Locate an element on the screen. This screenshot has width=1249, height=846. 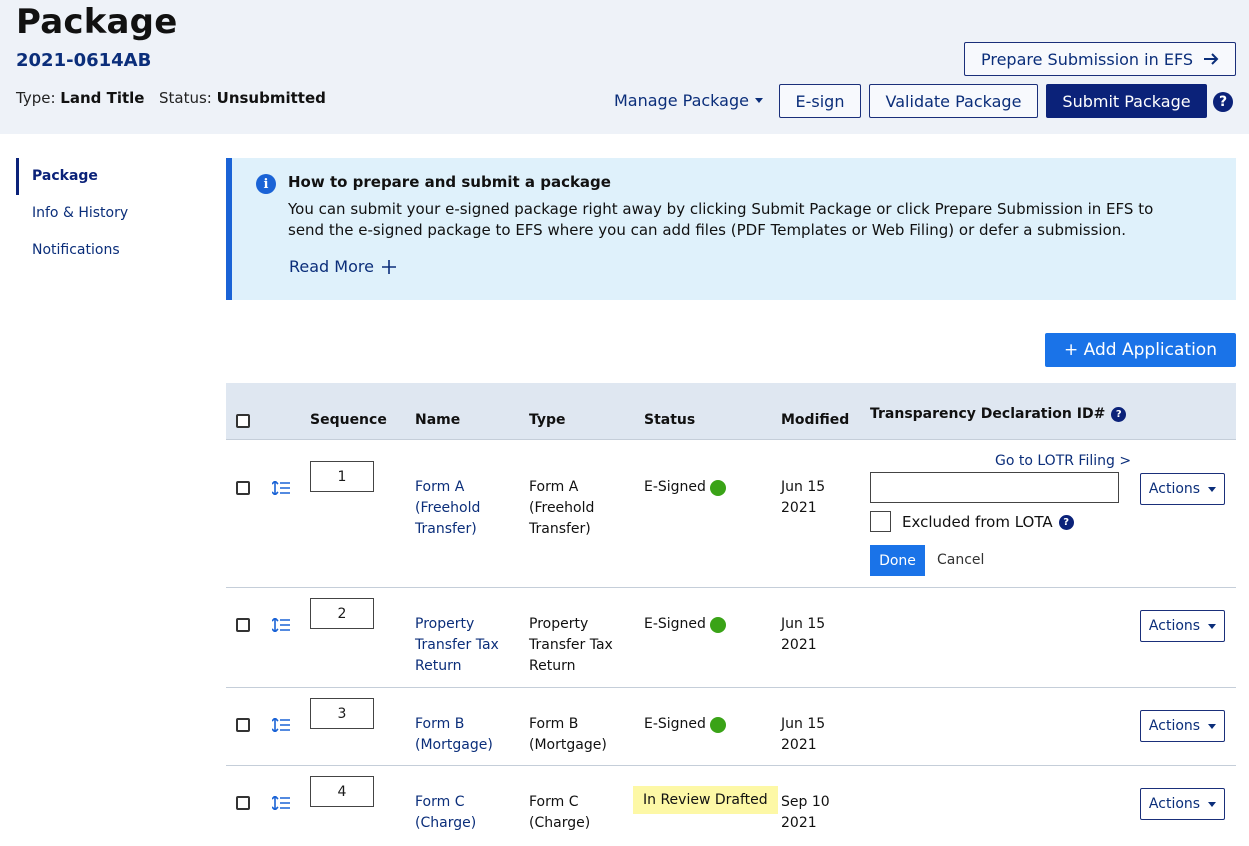
manage-package-dropdown: Manage Package is located at coordinates (688, 100).